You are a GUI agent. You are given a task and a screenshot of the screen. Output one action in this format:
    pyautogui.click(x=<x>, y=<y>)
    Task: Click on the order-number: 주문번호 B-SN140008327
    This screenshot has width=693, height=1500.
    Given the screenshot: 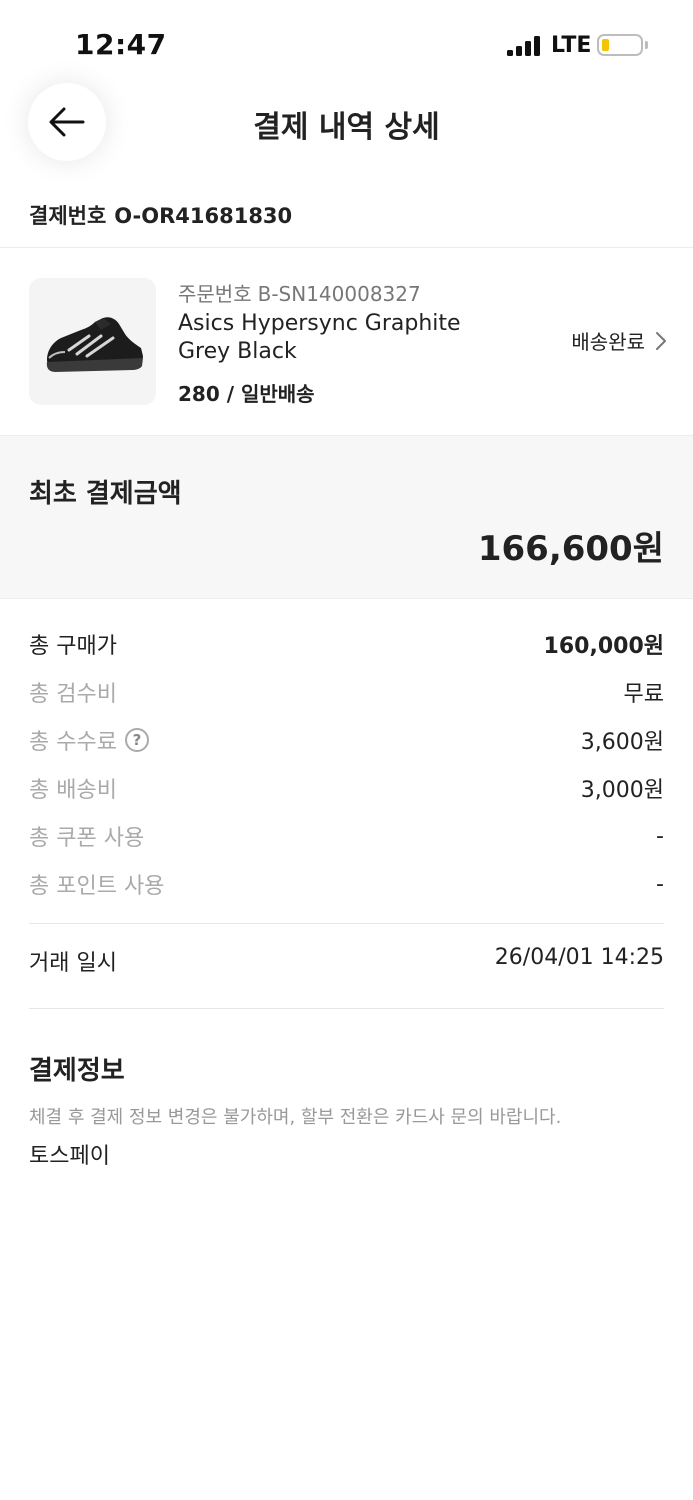 What is the action you would take?
    pyautogui.click(x=299, y=292)
    